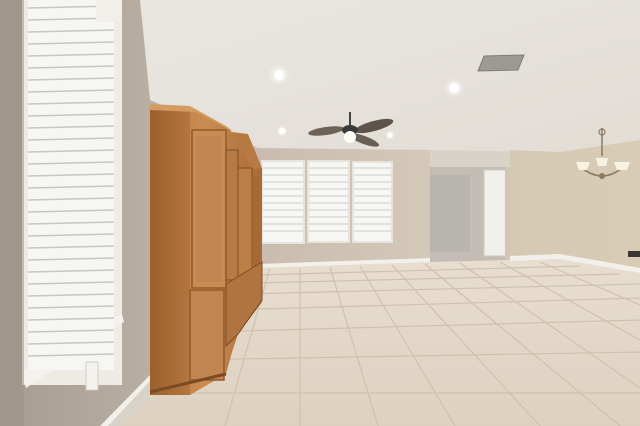 The image size is (640, 426). What do you see at coordinates (92, 376) in the screenshot?
I see `wall-outlet` at bounding box center [92, 376].